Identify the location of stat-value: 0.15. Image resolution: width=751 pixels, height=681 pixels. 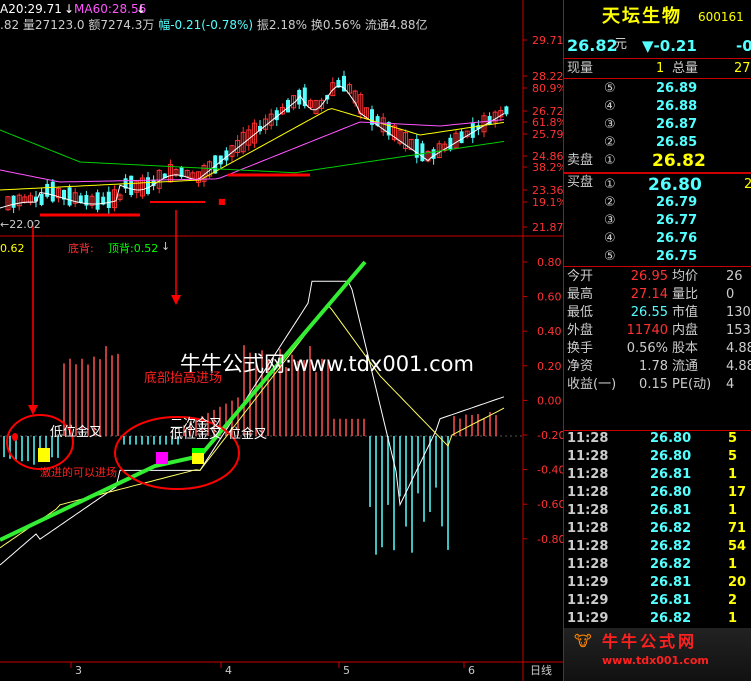
(653, 384).